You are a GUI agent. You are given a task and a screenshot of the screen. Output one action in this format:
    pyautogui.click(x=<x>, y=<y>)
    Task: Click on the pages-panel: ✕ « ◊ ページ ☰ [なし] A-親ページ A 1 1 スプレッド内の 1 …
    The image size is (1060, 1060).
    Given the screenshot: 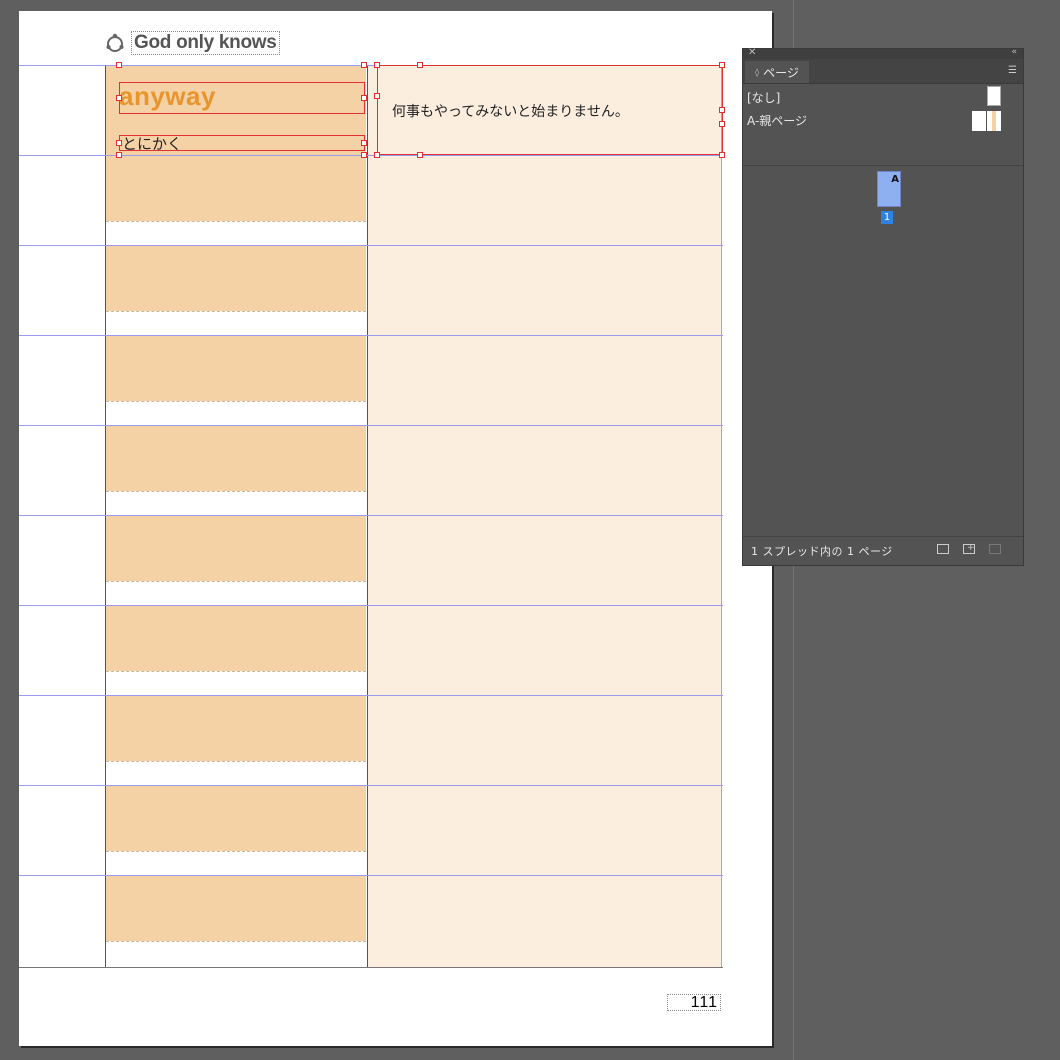 What is the action you would take?
    pyautogui.click(x=883, y=306)
    